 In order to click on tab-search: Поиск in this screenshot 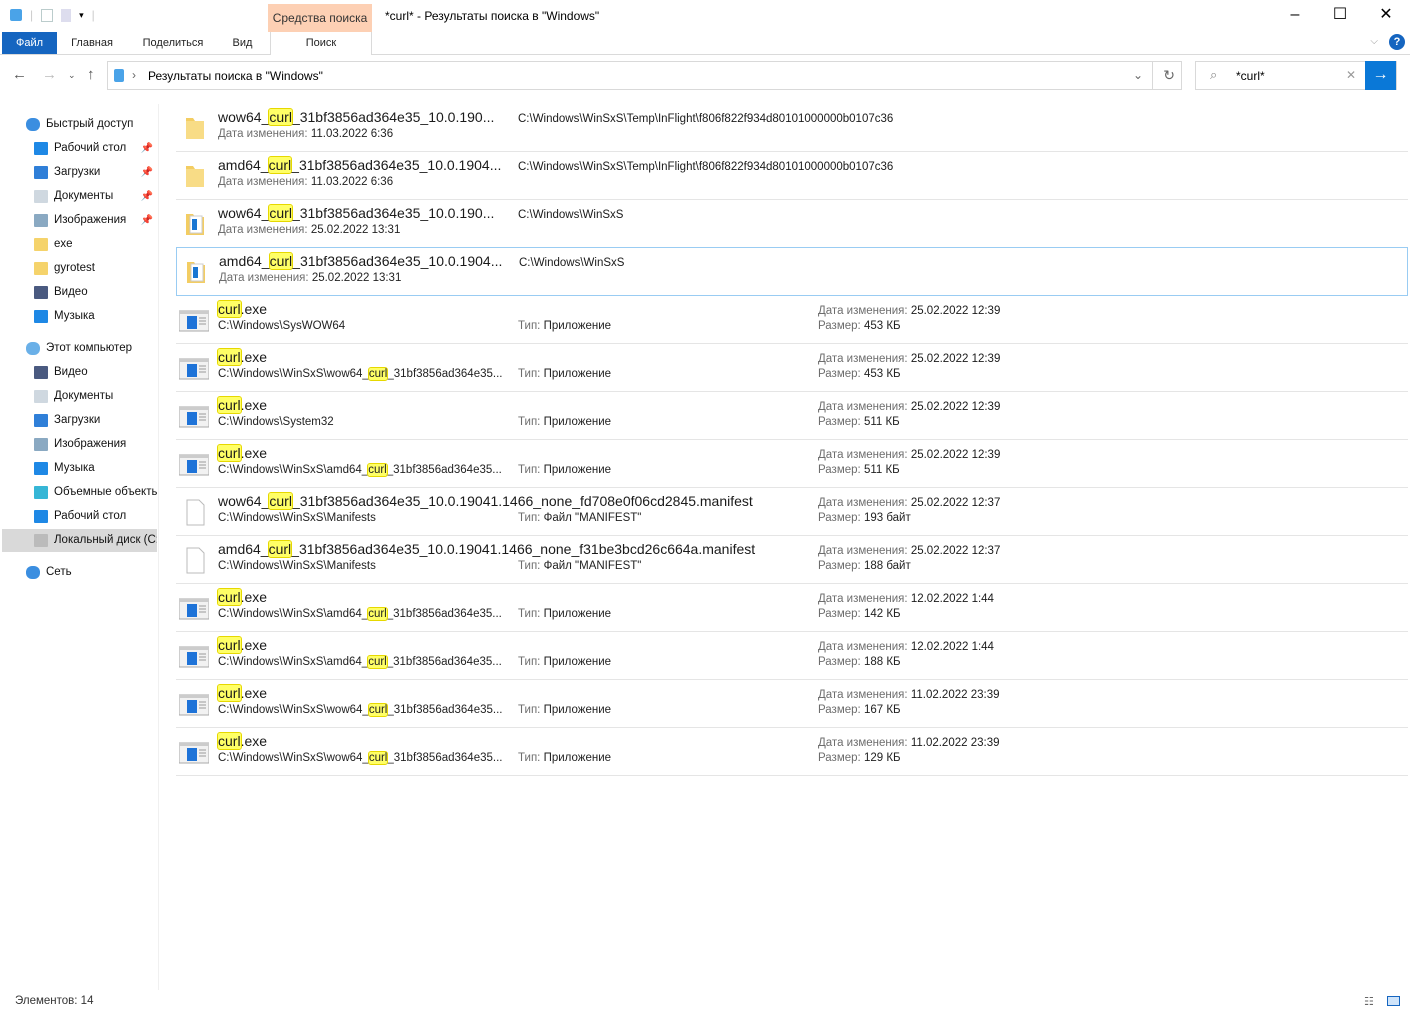, I will do `click(321, 43)`.